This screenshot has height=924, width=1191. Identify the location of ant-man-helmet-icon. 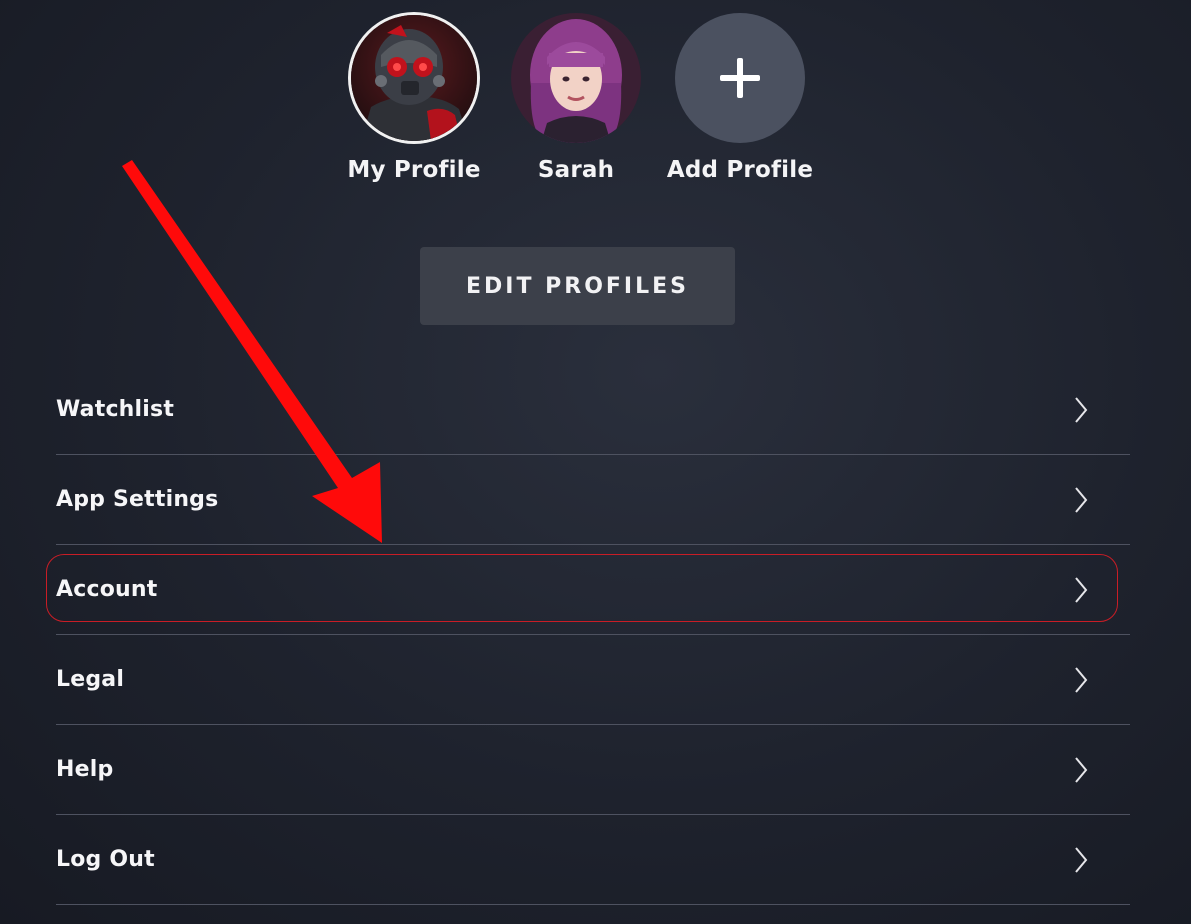
(414, 78).